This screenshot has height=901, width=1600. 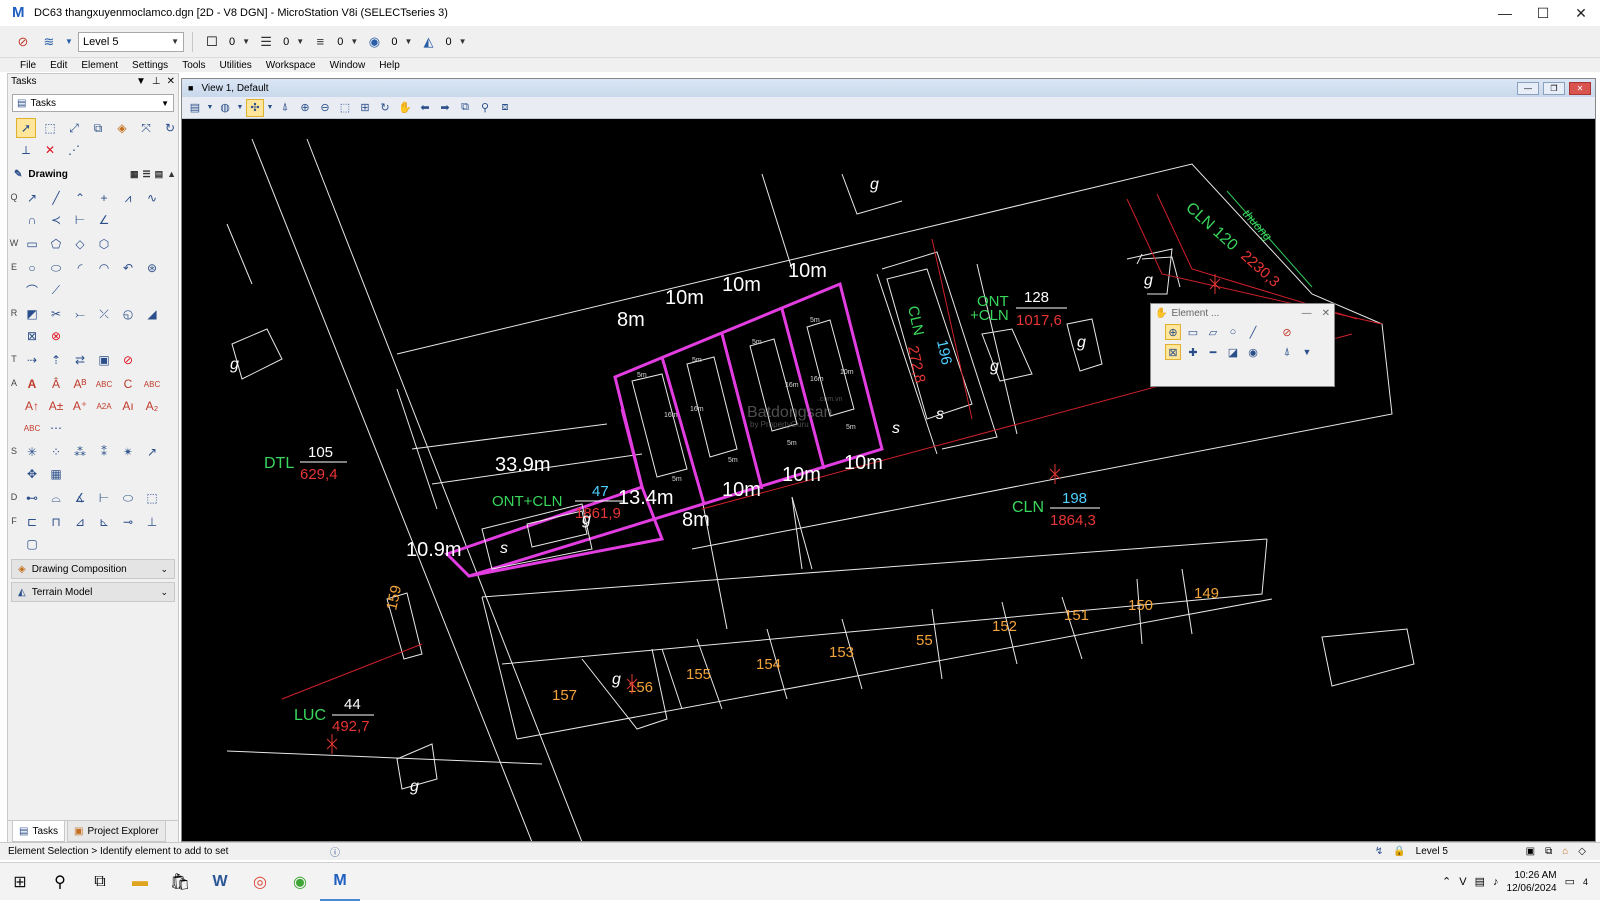 I want to click on priority-dropdown: ▼, so click(x=463, y=42).